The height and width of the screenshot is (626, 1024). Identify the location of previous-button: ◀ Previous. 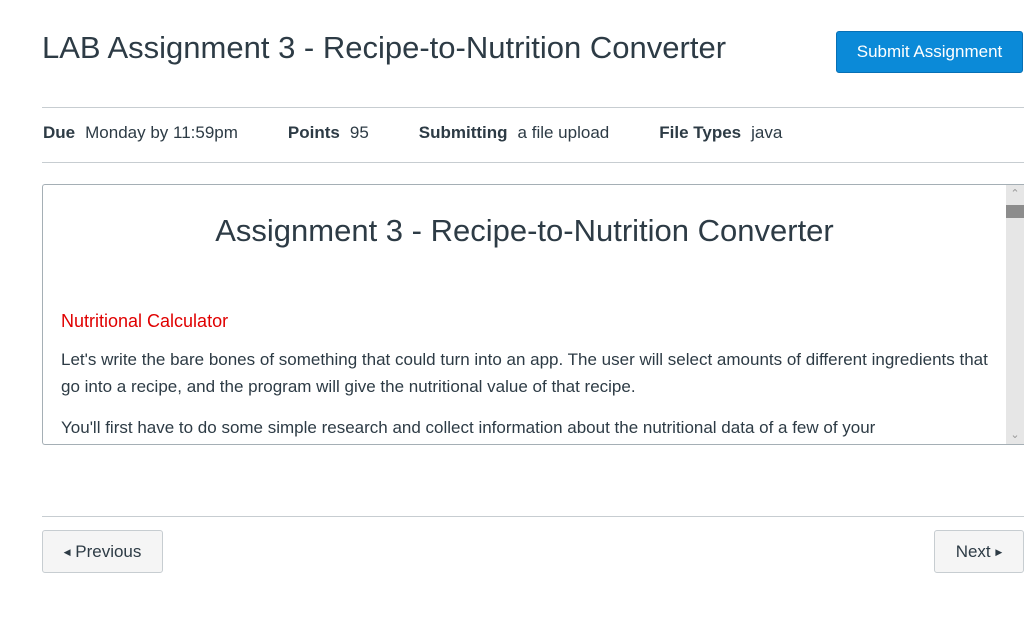
(102, 551).